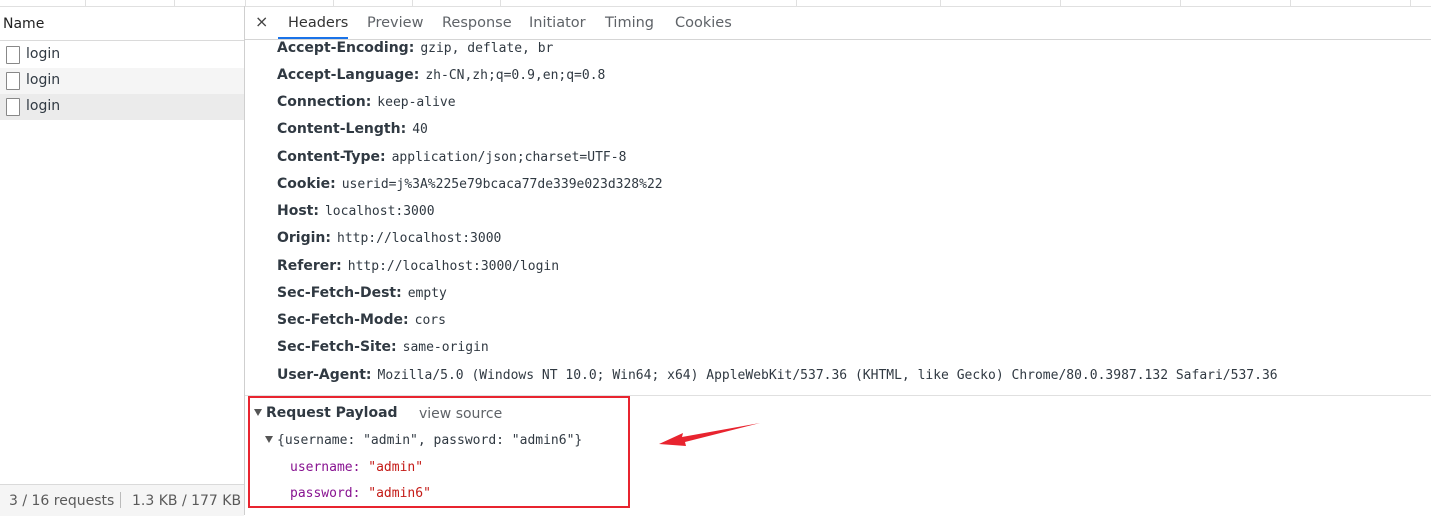 The width and height of the screenshot is (1431, 516). What do you see at coordinates (709, 434) in the screenshot?
I see `annotation-arrow-icon` at bounding box center [709, 434].